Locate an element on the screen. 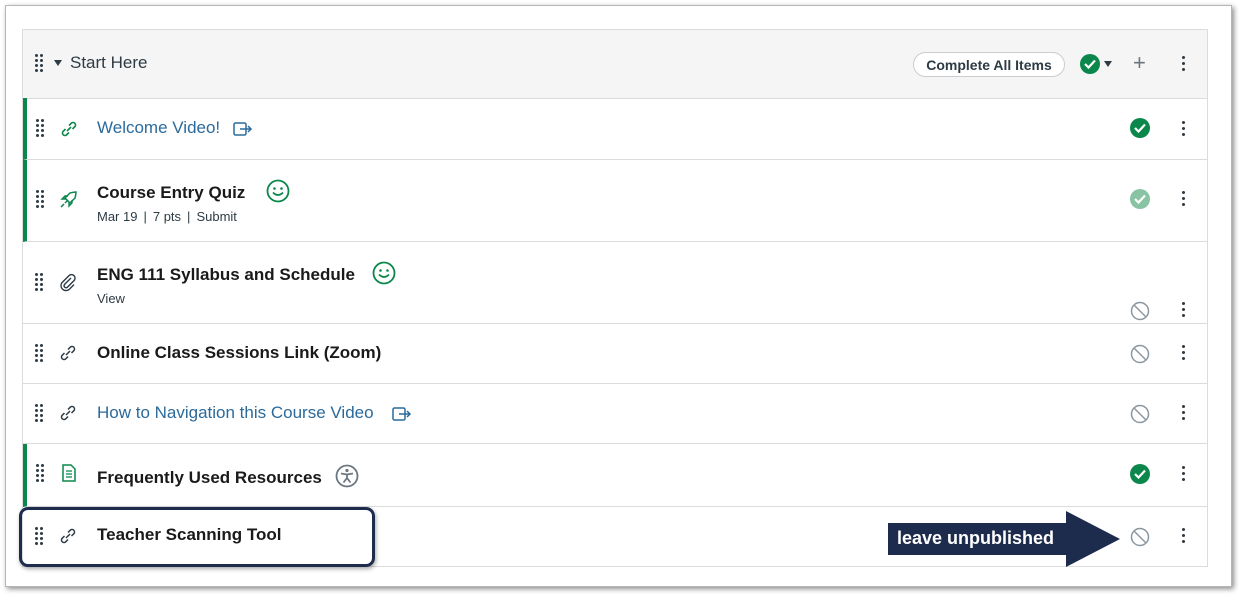  module-title: Start Here is located at coordinates (109, 62).